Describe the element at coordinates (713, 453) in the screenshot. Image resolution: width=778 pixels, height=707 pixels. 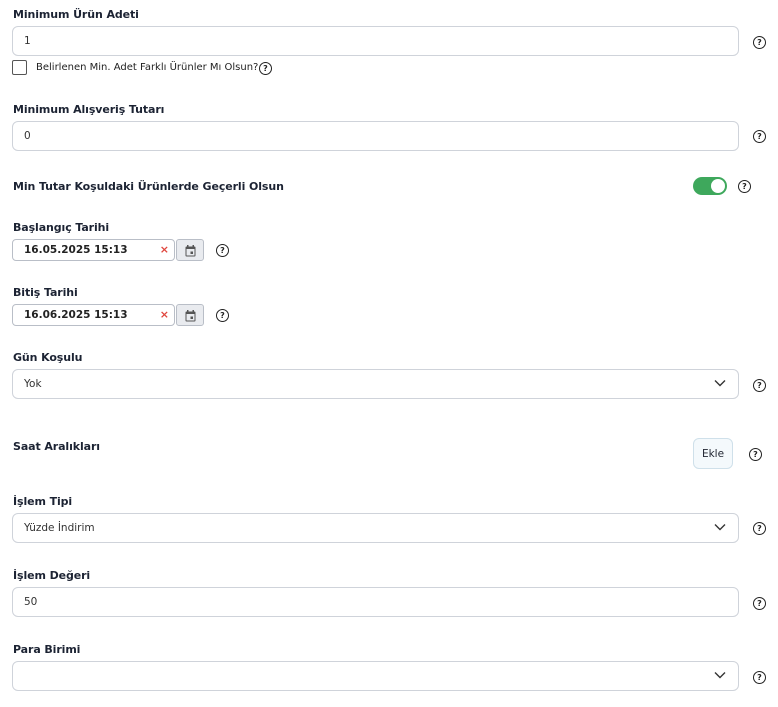
I see `add-time-range-button: Ekle` at that location.